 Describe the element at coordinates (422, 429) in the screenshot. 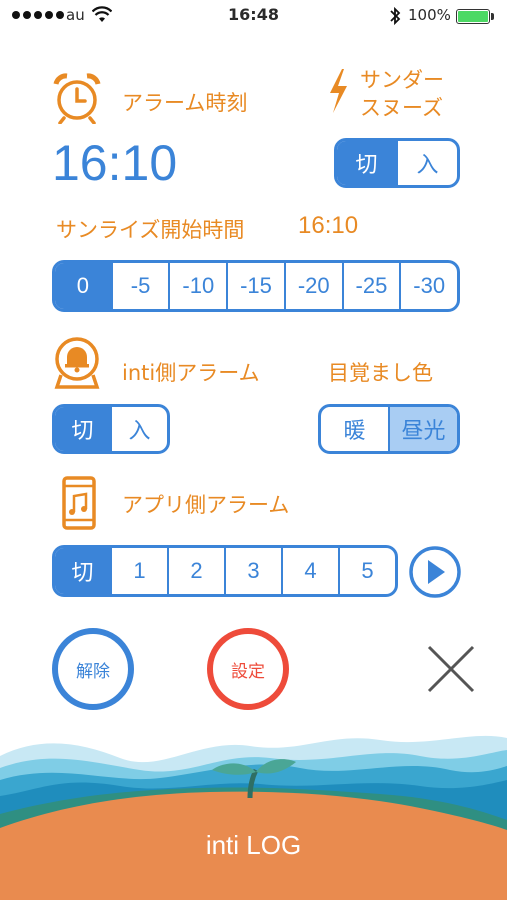

I see `wake-color-daylight: 昼光` at that location.